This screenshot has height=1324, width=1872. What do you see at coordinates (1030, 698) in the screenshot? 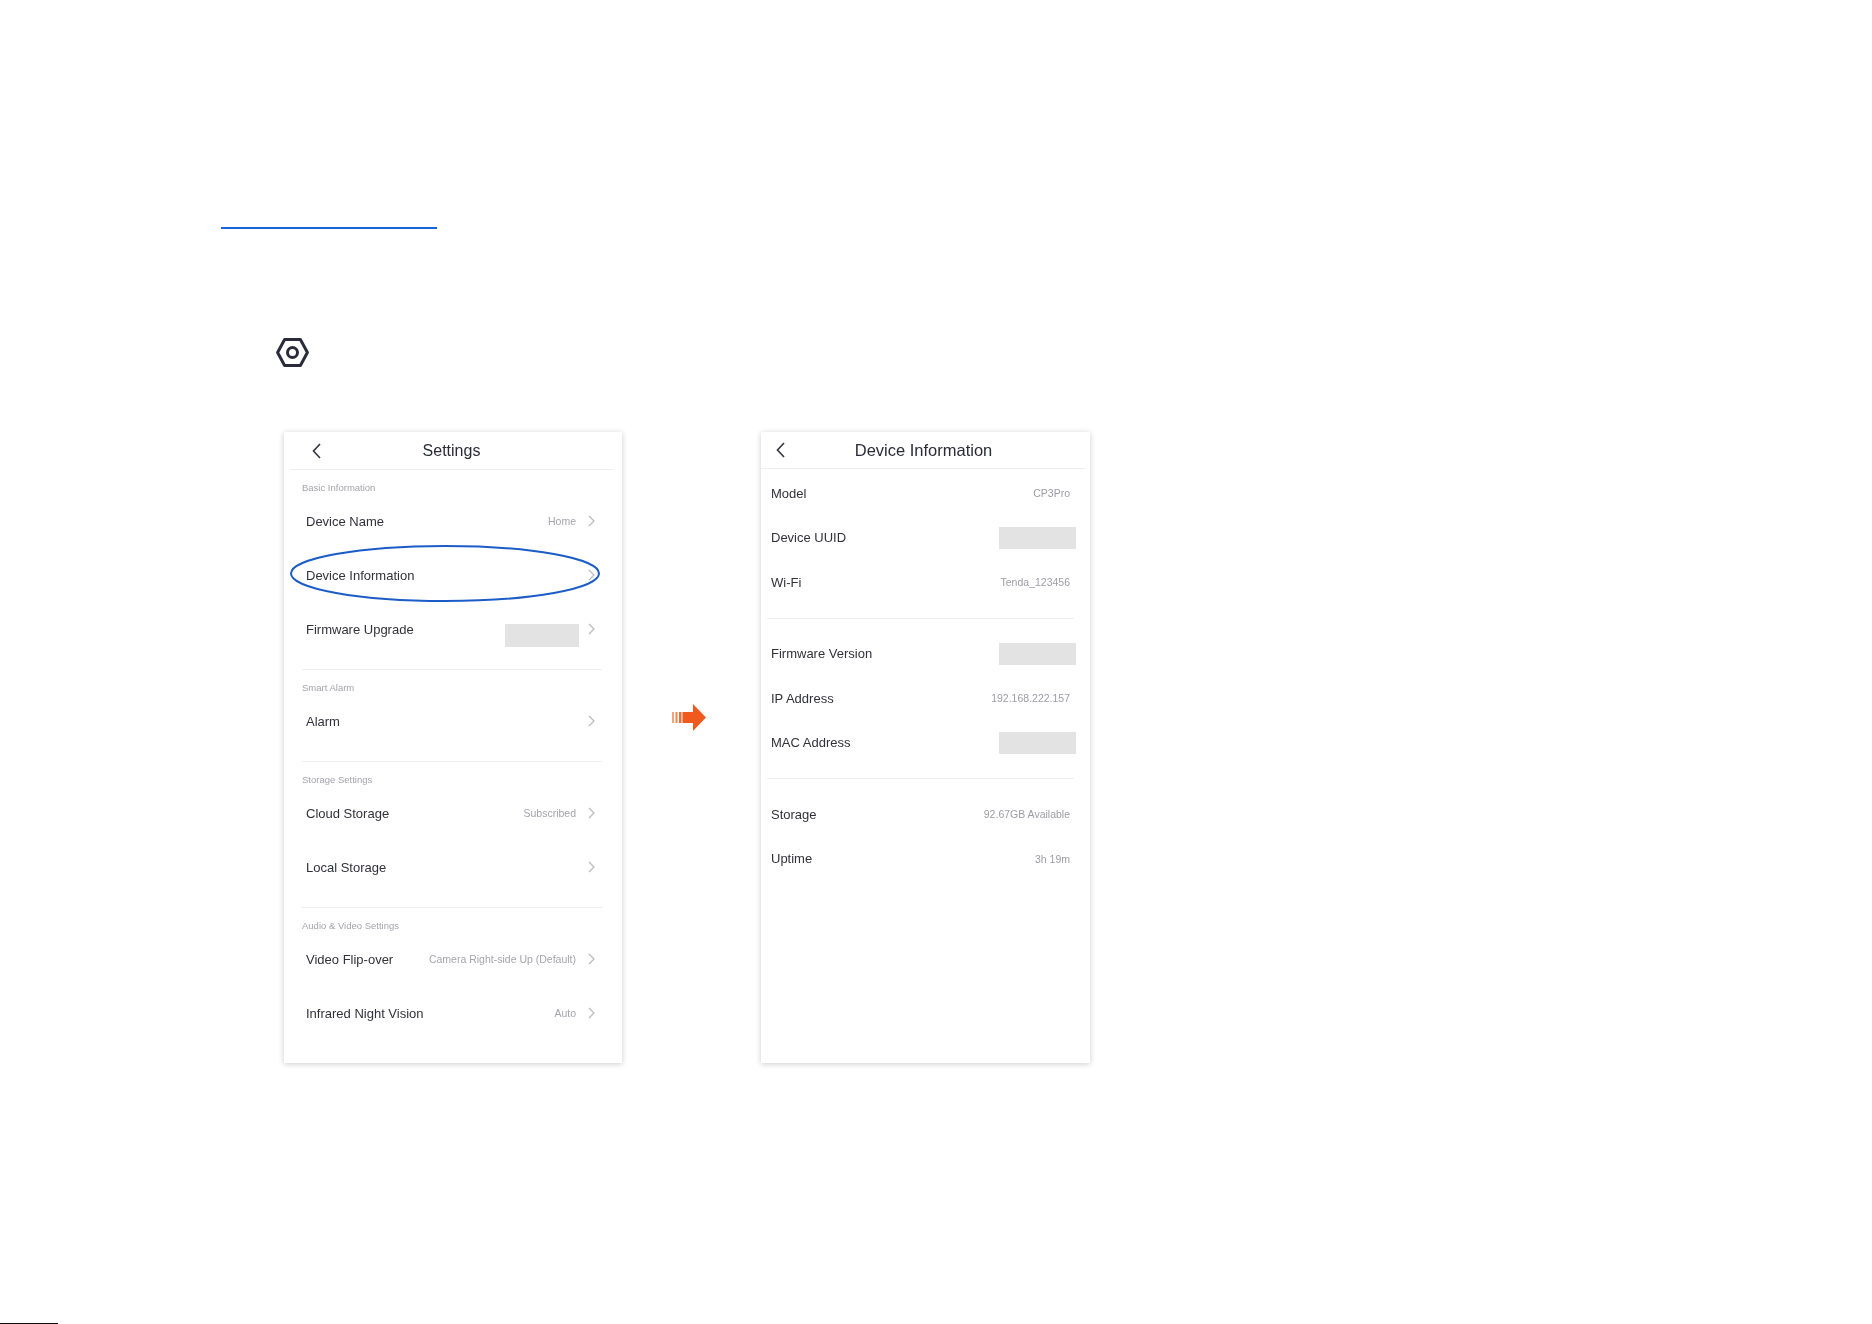
I see `info-value: 192.168.222.157` at bounding box center [1030, 698].